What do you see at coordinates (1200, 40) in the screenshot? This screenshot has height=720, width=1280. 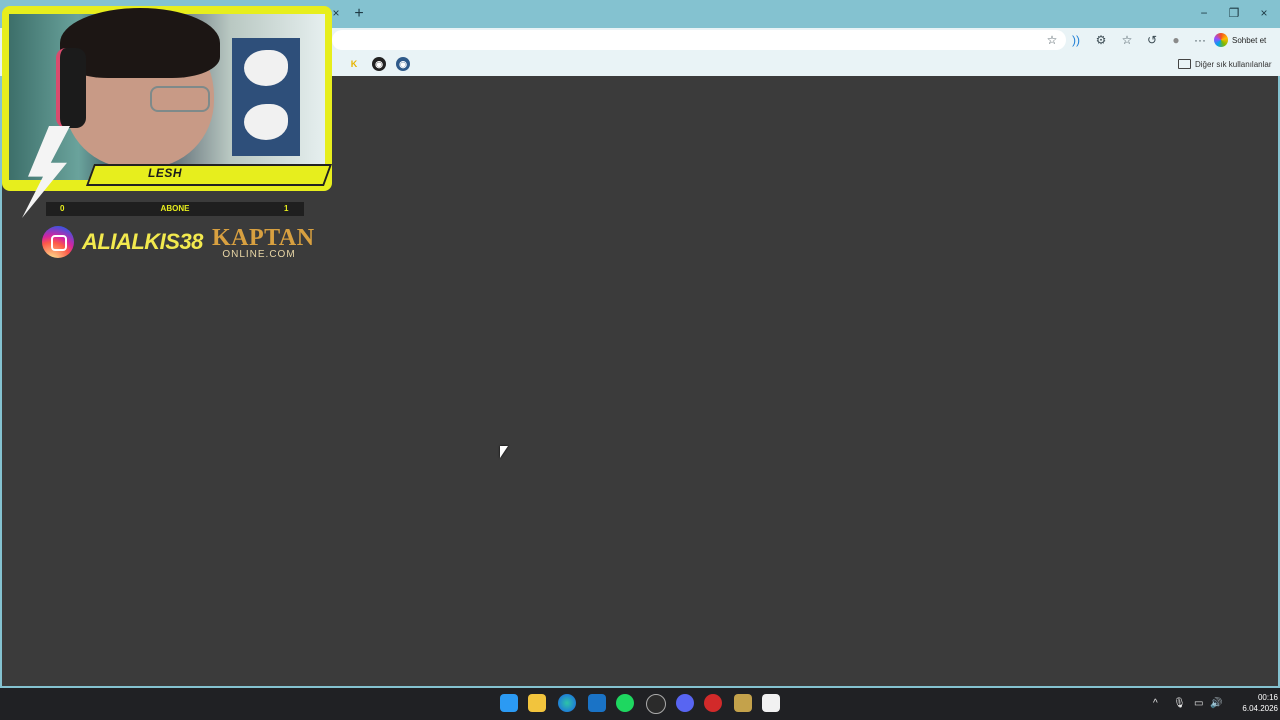 I see `more-options-icon: ···` at bounding box center [1200, 40].